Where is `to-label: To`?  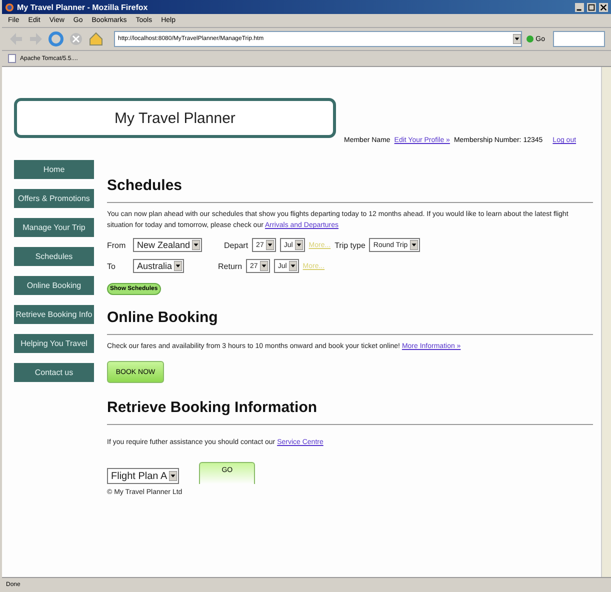 to-label: To is located at coordinates (111, 266).